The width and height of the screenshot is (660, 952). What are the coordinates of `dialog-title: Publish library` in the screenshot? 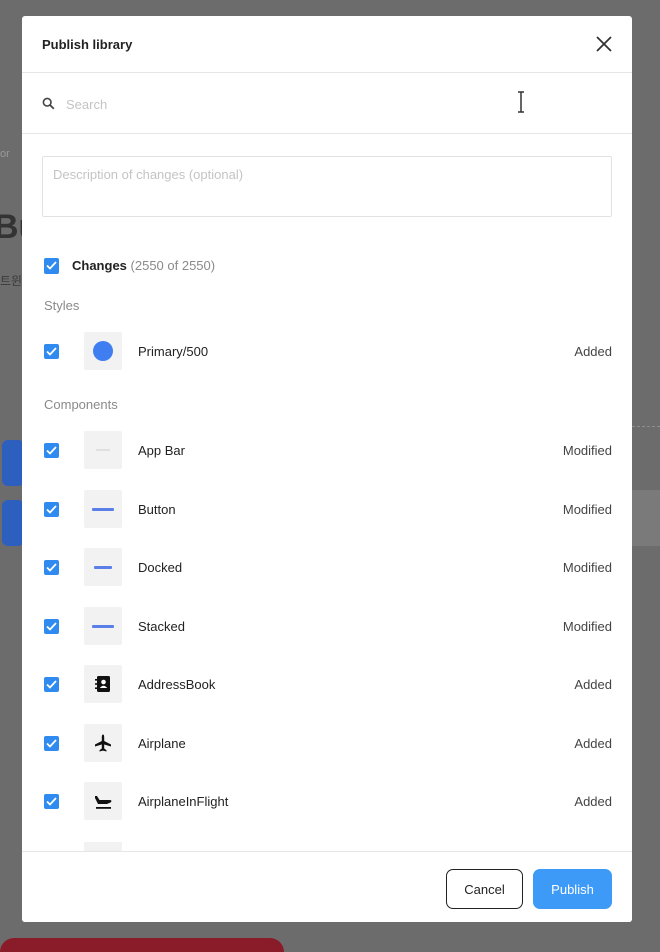 It's located at (87, 44).